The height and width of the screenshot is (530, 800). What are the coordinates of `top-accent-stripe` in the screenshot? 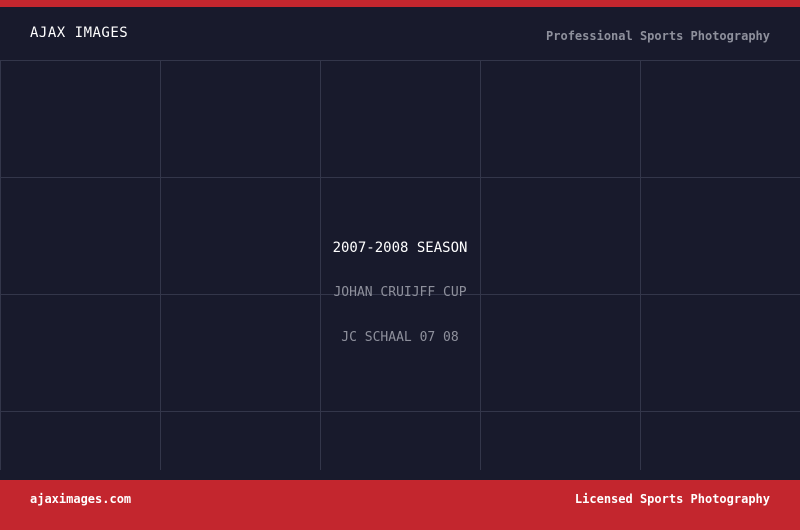 It's located at (400, 3).